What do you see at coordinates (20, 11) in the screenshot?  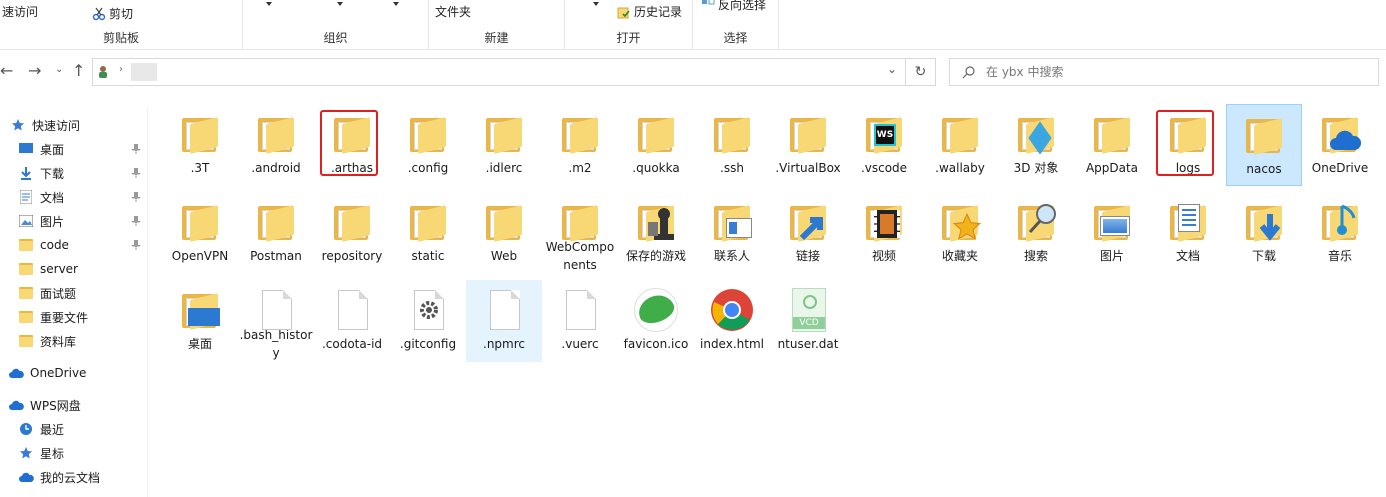 I see `quick-access-button: 速访问` at bounding box center [20, 11].